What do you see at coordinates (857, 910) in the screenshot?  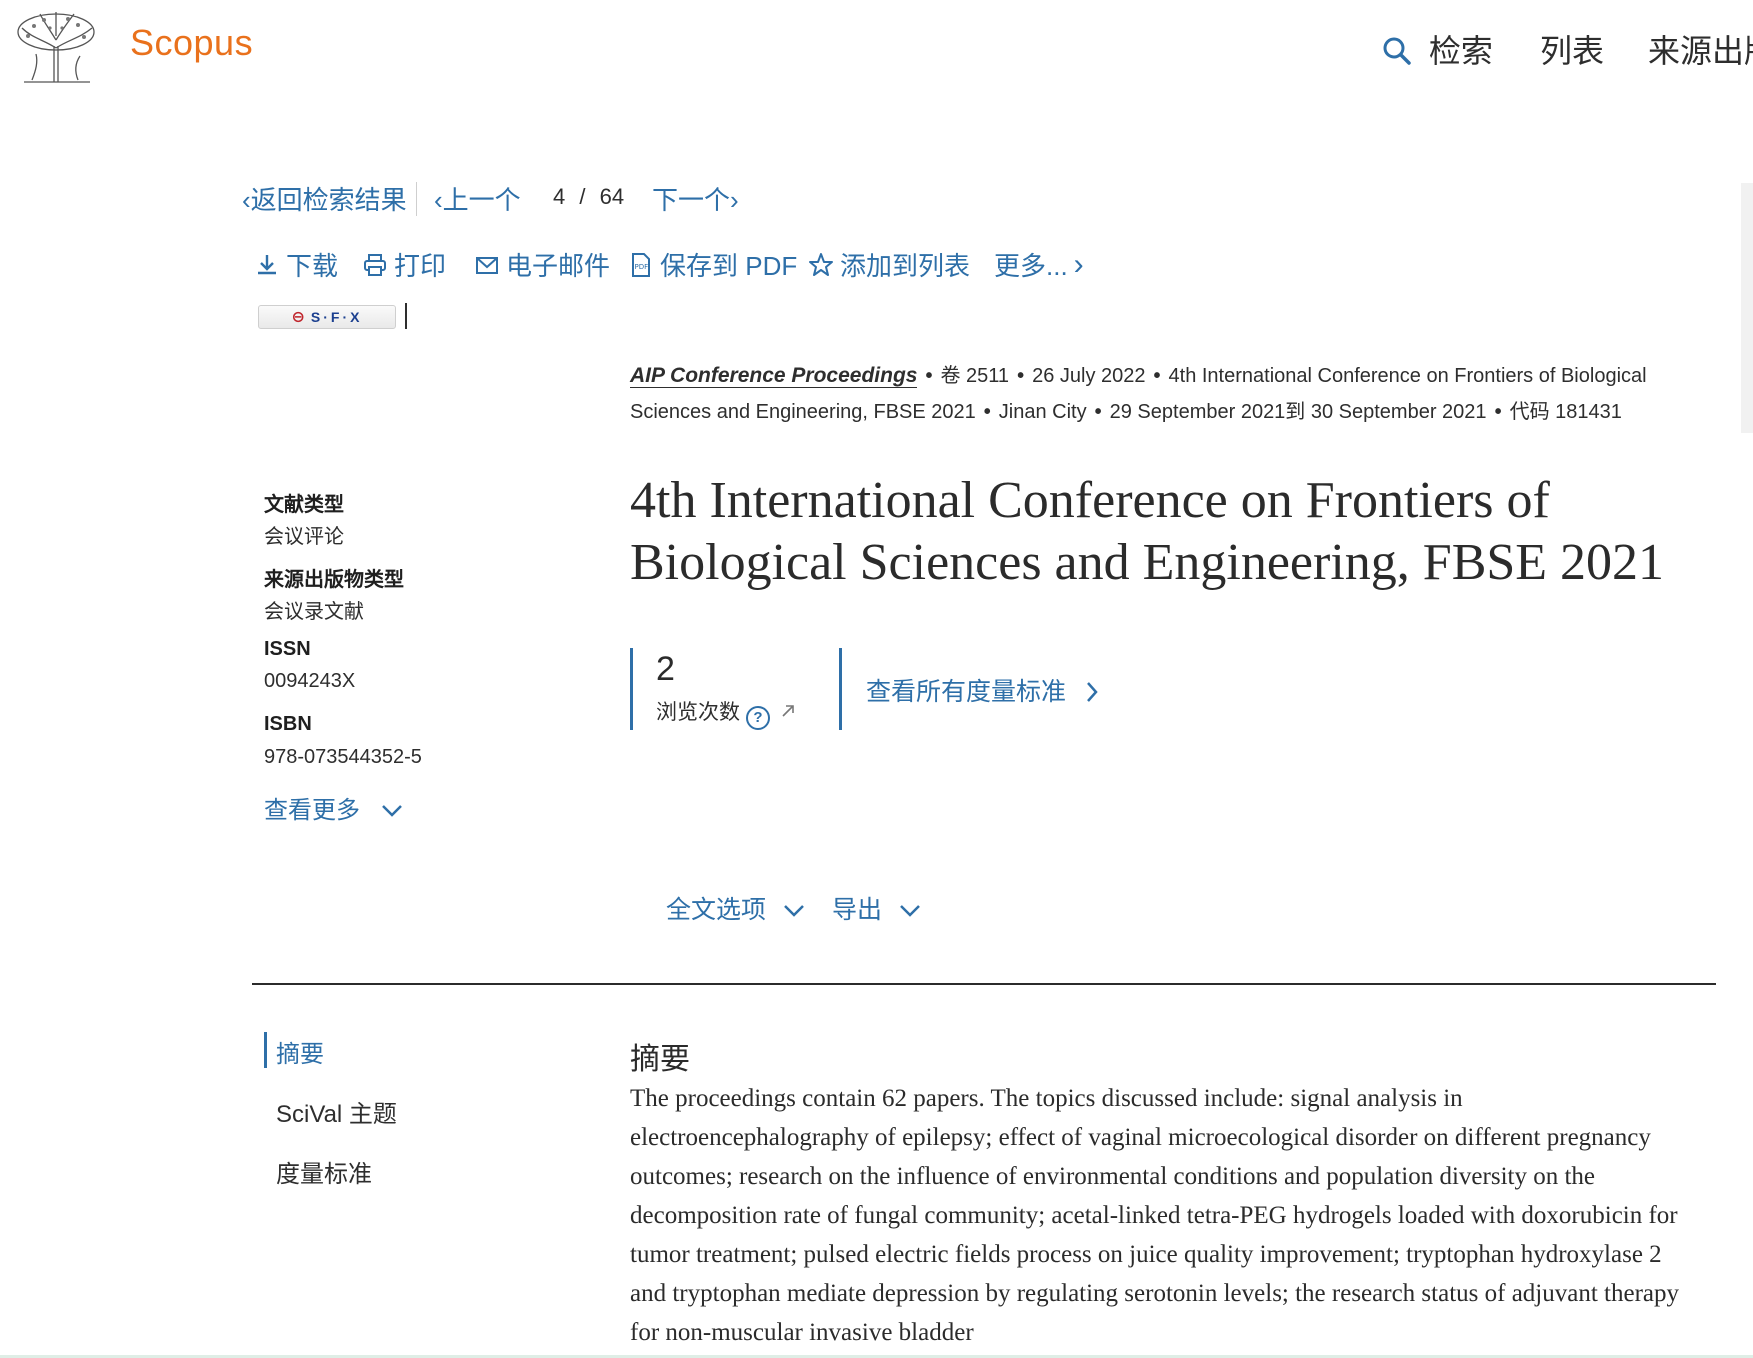 I see `export-label: 导出` at bounding box center [857, 910].